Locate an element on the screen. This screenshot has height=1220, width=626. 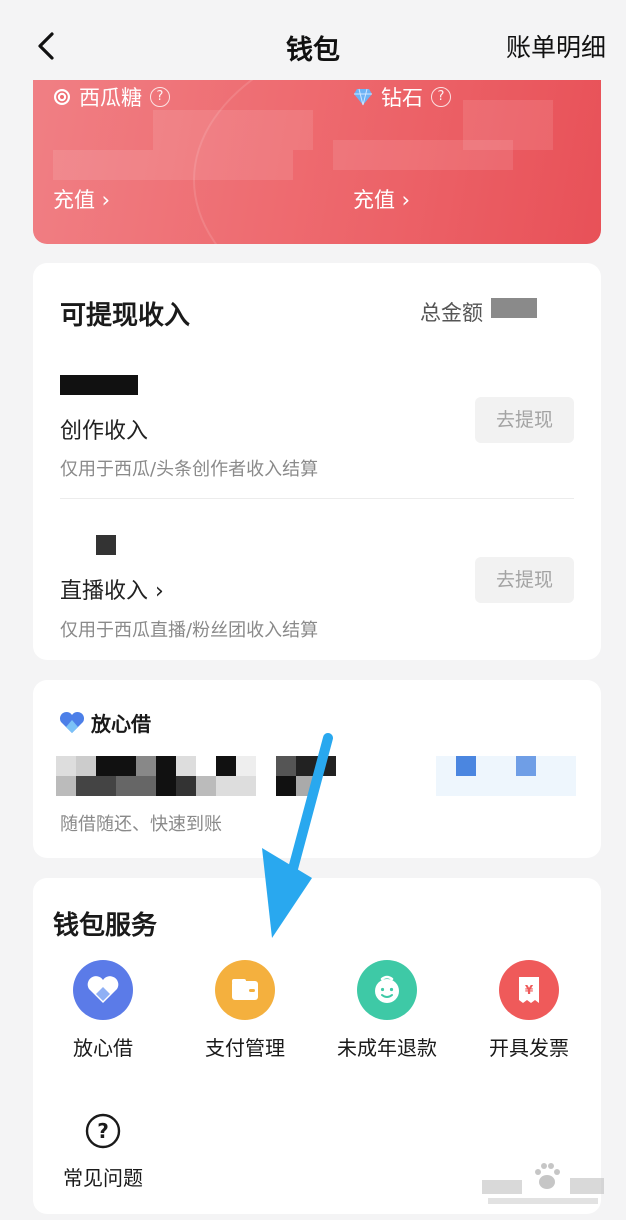
service-fangxinjie: 放心借 is located at coordinates (103, 1010).